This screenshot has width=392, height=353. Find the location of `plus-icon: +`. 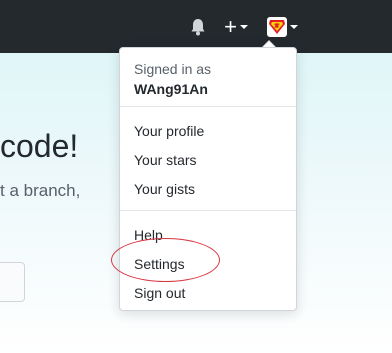

plus-icon: + is located at coordinates (230, 26).